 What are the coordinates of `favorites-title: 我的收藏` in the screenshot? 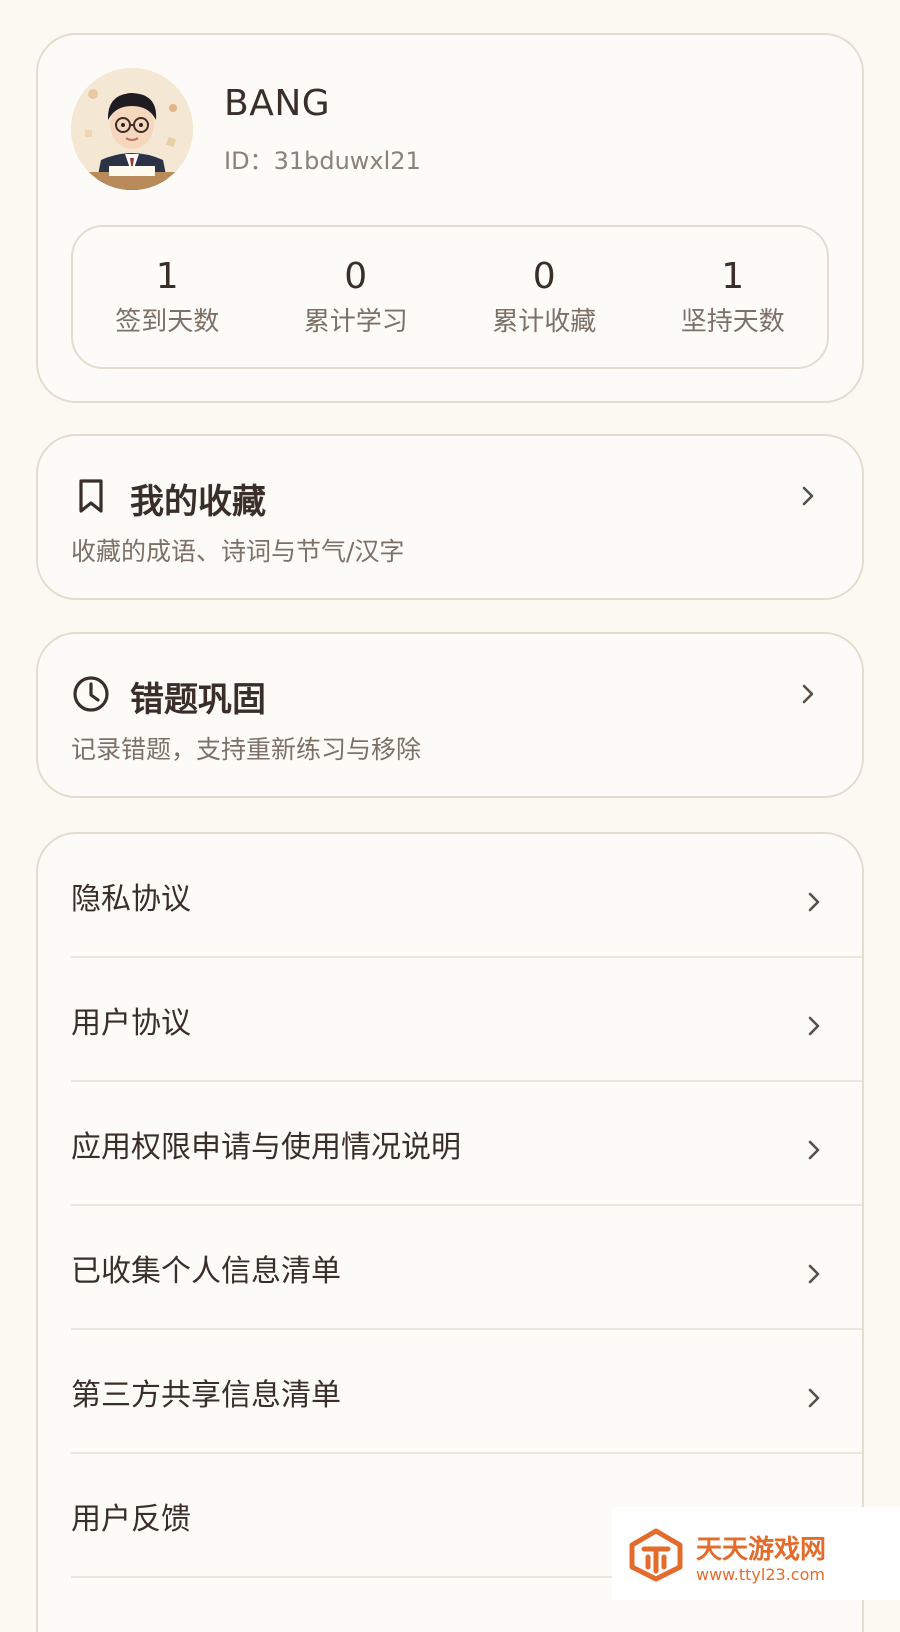 It's located at (198, 502).